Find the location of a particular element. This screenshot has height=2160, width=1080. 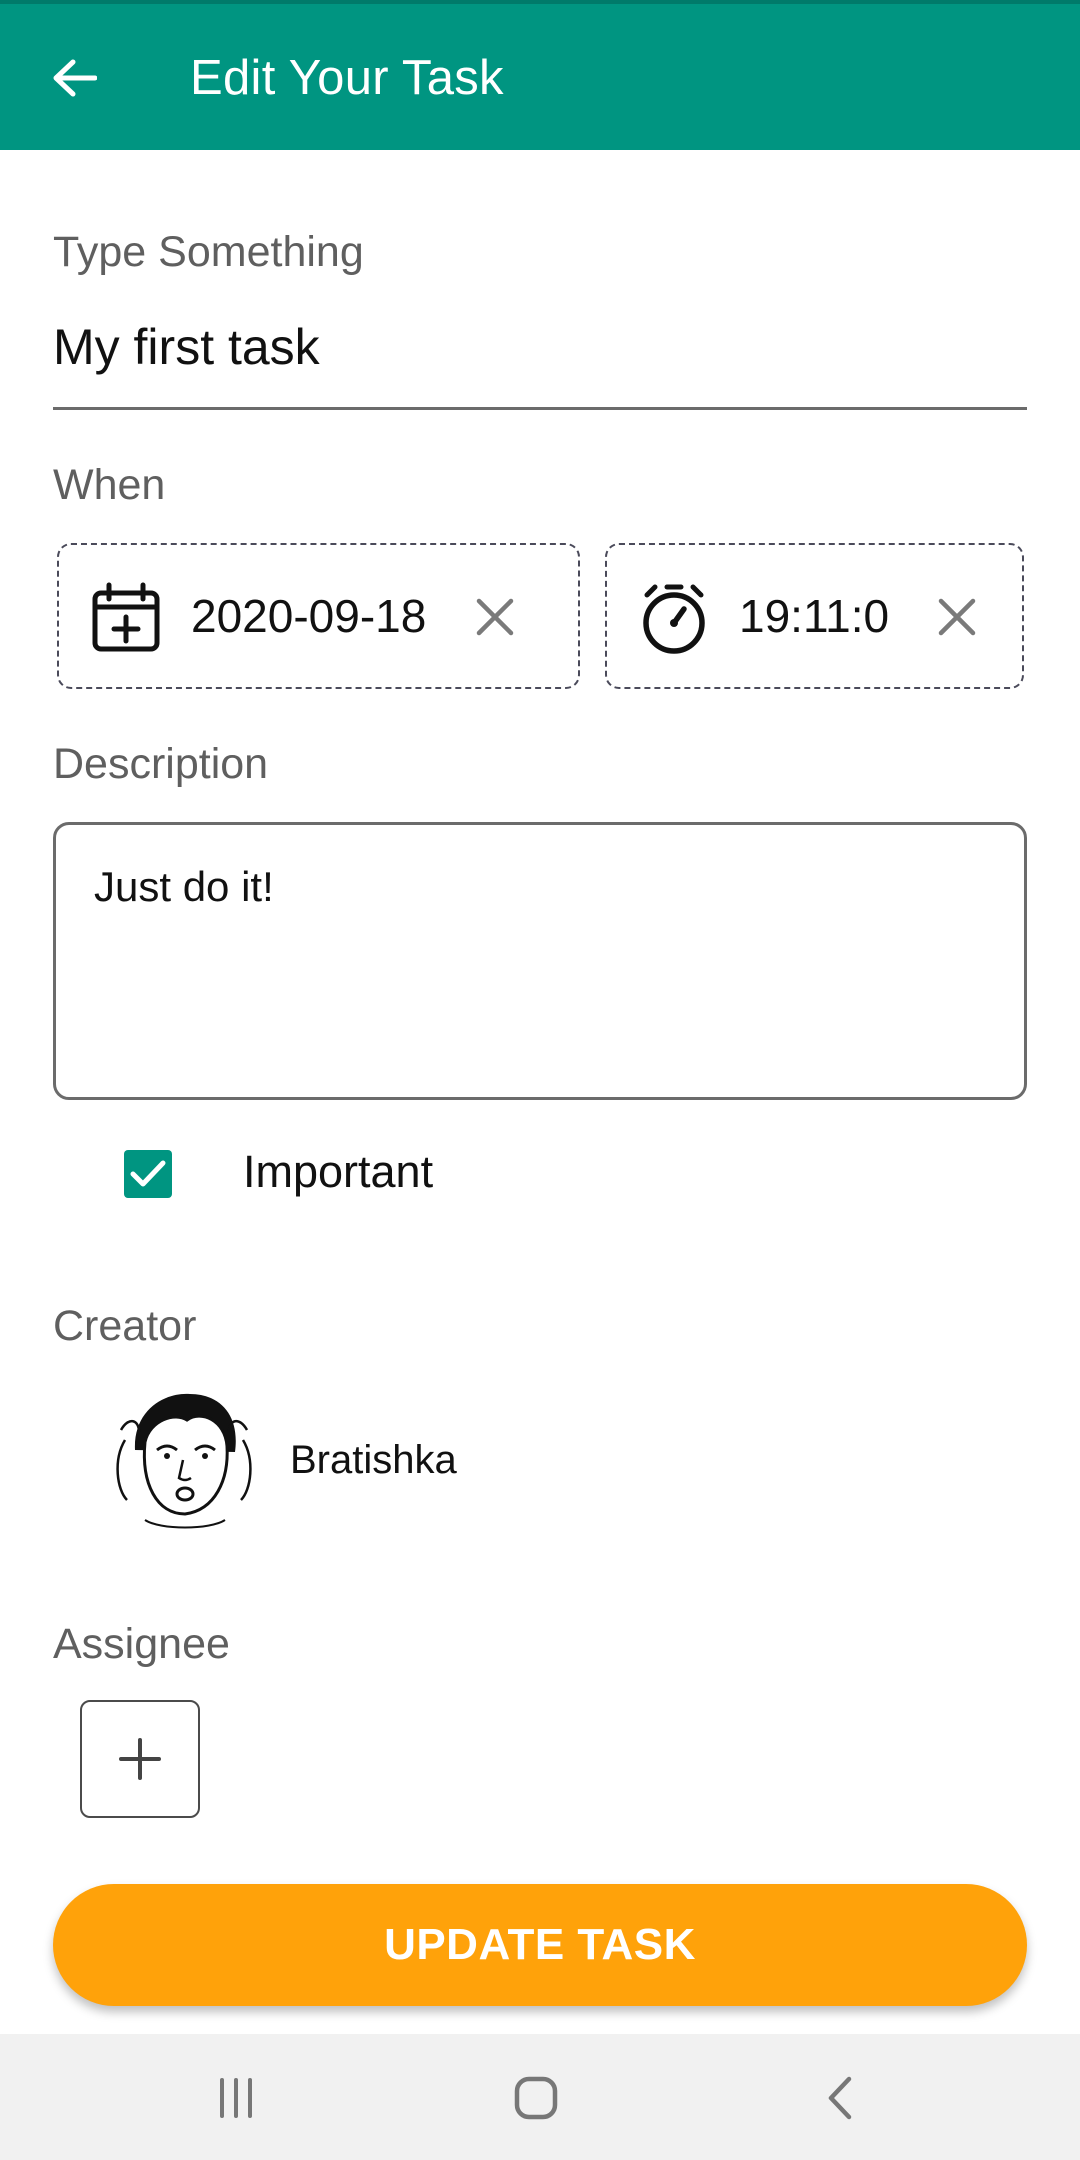

update-task-button: UPDATE TASK is located at coordinates (540, 1945).